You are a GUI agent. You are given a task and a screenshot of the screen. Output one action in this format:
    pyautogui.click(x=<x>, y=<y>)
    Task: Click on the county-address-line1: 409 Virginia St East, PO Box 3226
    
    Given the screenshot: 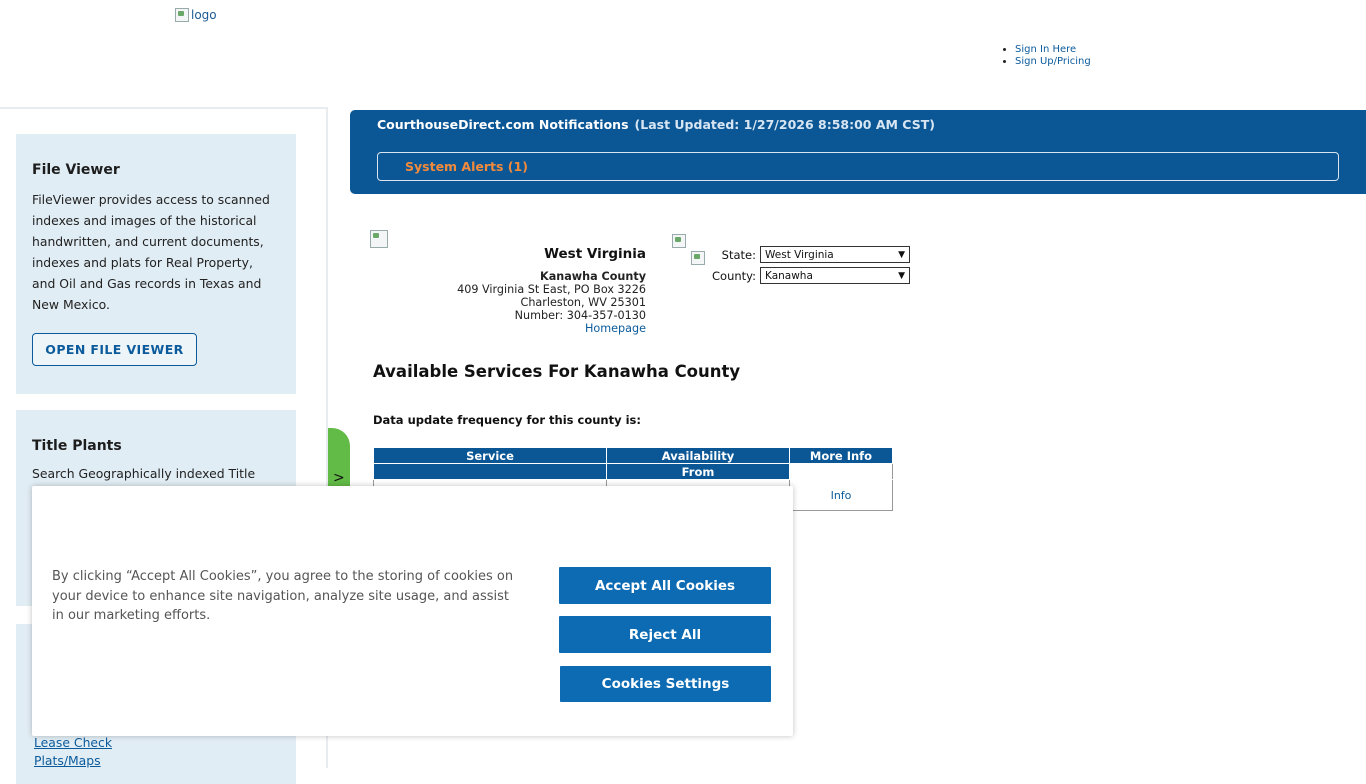 What is the action you would take?
    pyautogui.click(x=551, y=289)
    